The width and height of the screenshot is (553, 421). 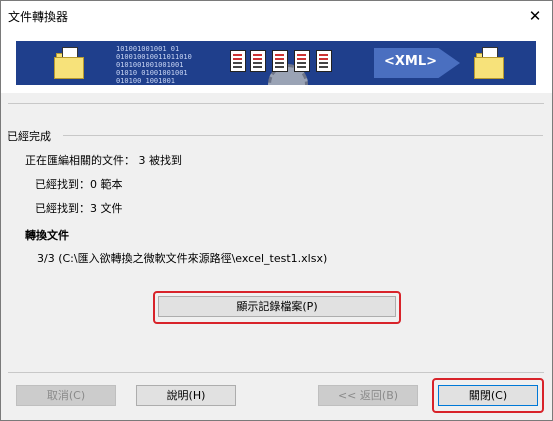 What do you see at coordinates (79, 208) in the screenshot?
I see `documents-found-text: 已經找到：3 文件` at bounding box center [79, 208].